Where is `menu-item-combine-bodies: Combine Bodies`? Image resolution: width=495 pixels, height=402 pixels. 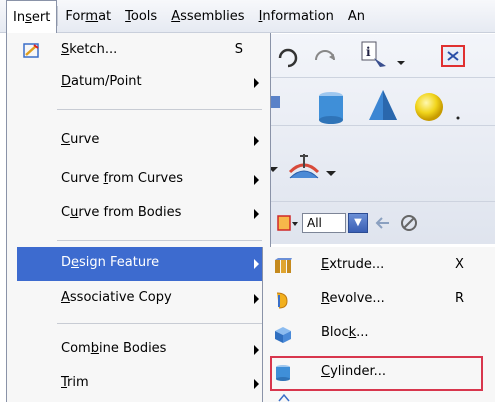 menu-item-combine-bodies: Combine Bodies is located at coordinates (143, 350).